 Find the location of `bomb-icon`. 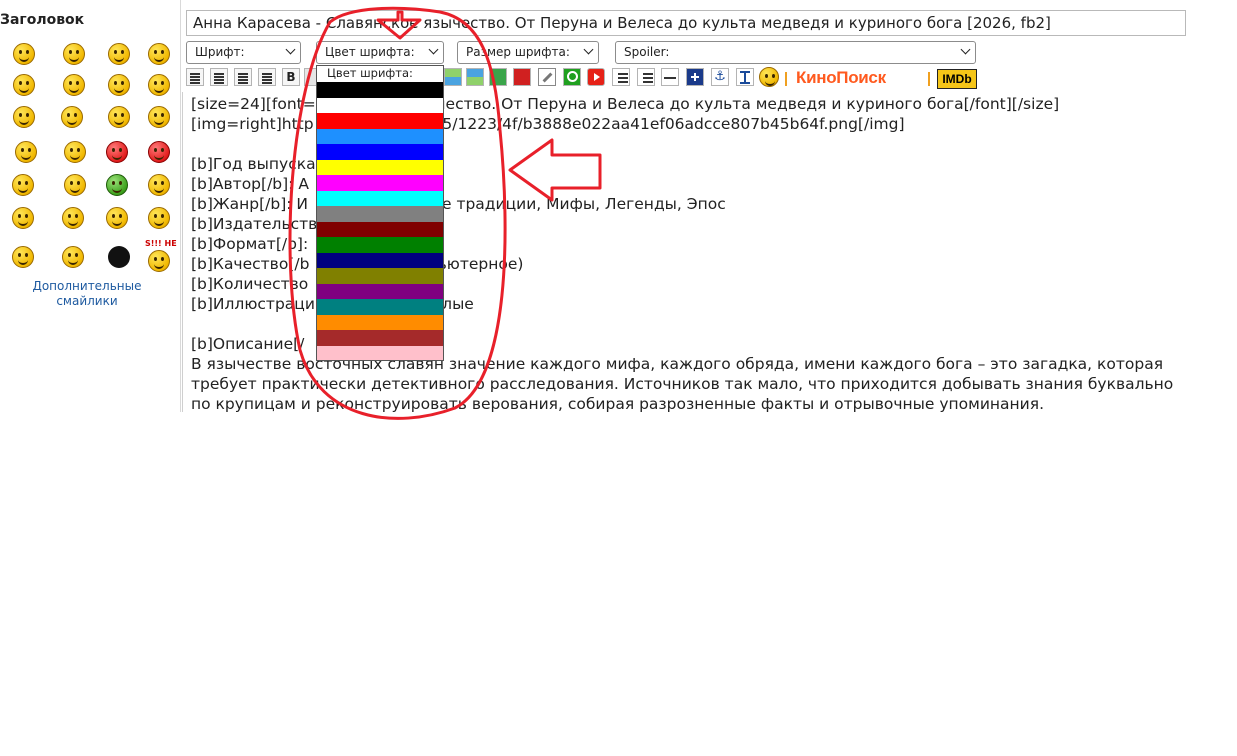

bomb-icon is located at coordinates (119, 257).